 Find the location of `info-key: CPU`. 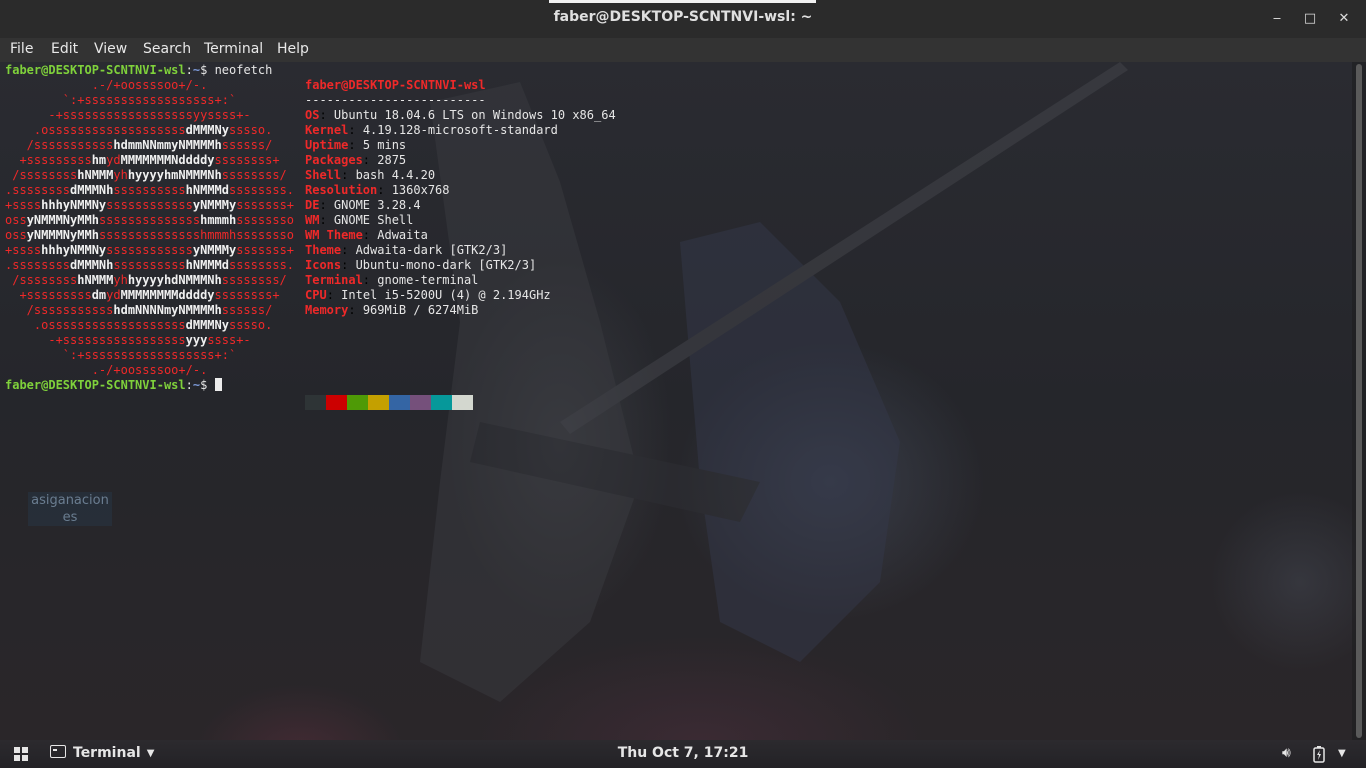

info-key: CPU is located at coordinates (316, 295).